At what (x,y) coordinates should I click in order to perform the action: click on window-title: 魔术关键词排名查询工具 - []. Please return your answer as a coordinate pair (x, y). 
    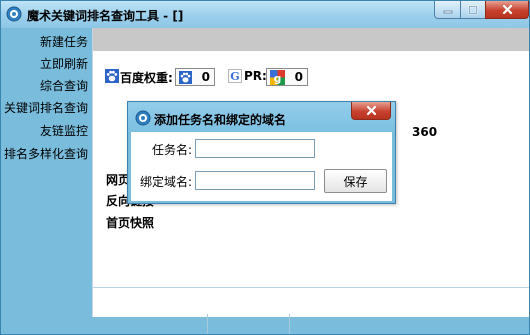
    Looking at the image, I should click on (105, 16).